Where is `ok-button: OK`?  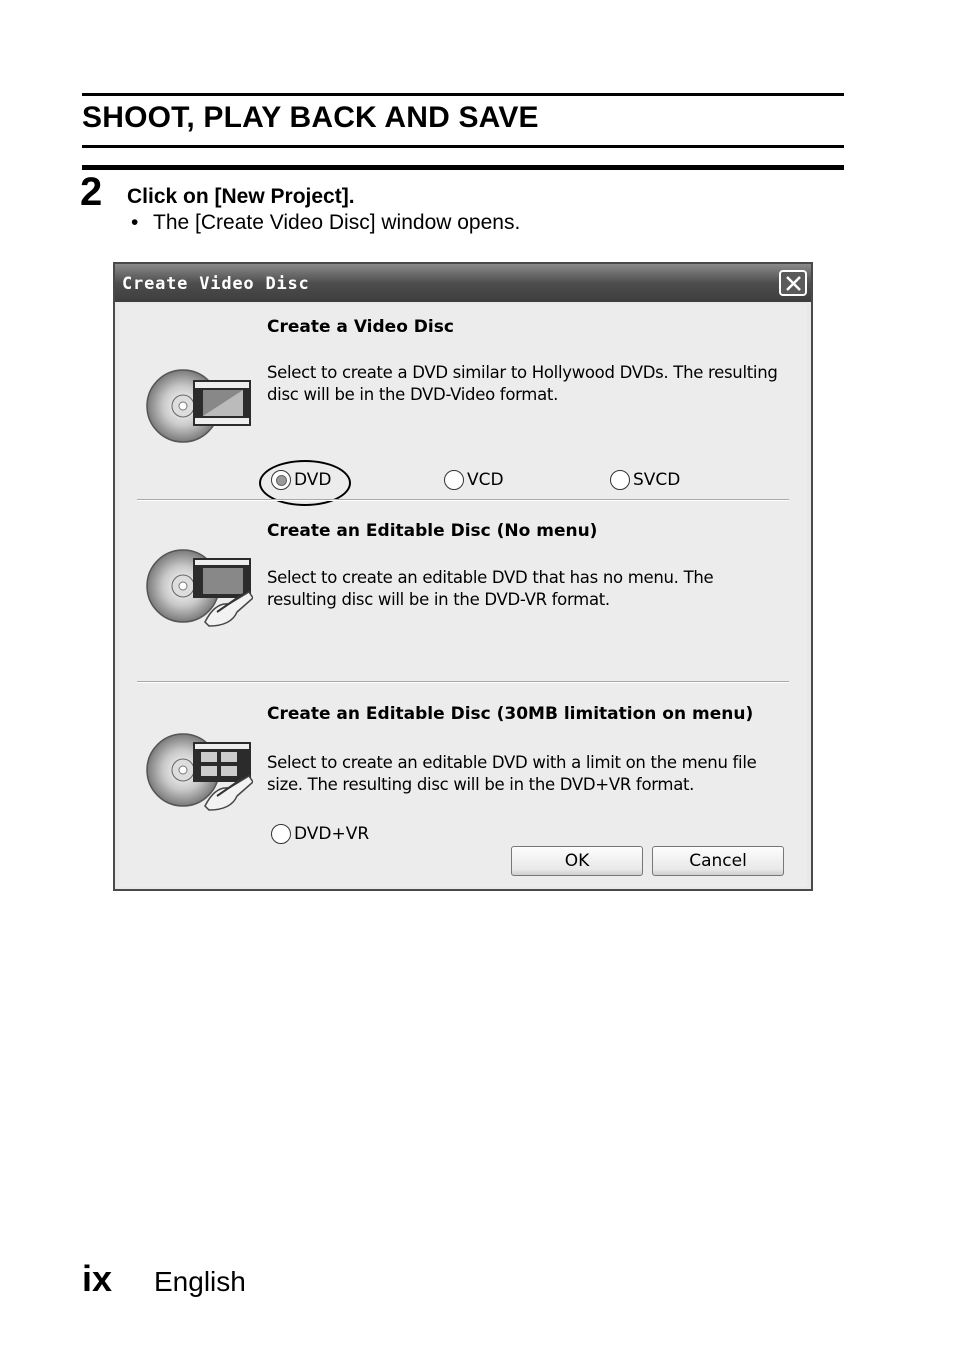
ok-button: OK is located at coordinates (577, 861).